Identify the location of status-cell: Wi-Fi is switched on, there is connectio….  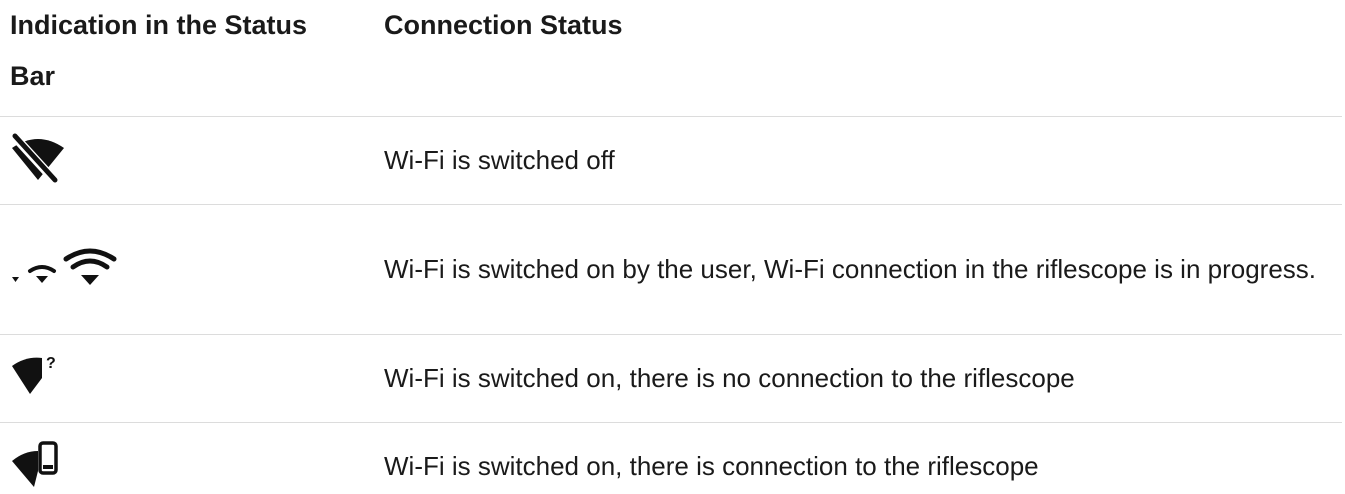
(858, 466).